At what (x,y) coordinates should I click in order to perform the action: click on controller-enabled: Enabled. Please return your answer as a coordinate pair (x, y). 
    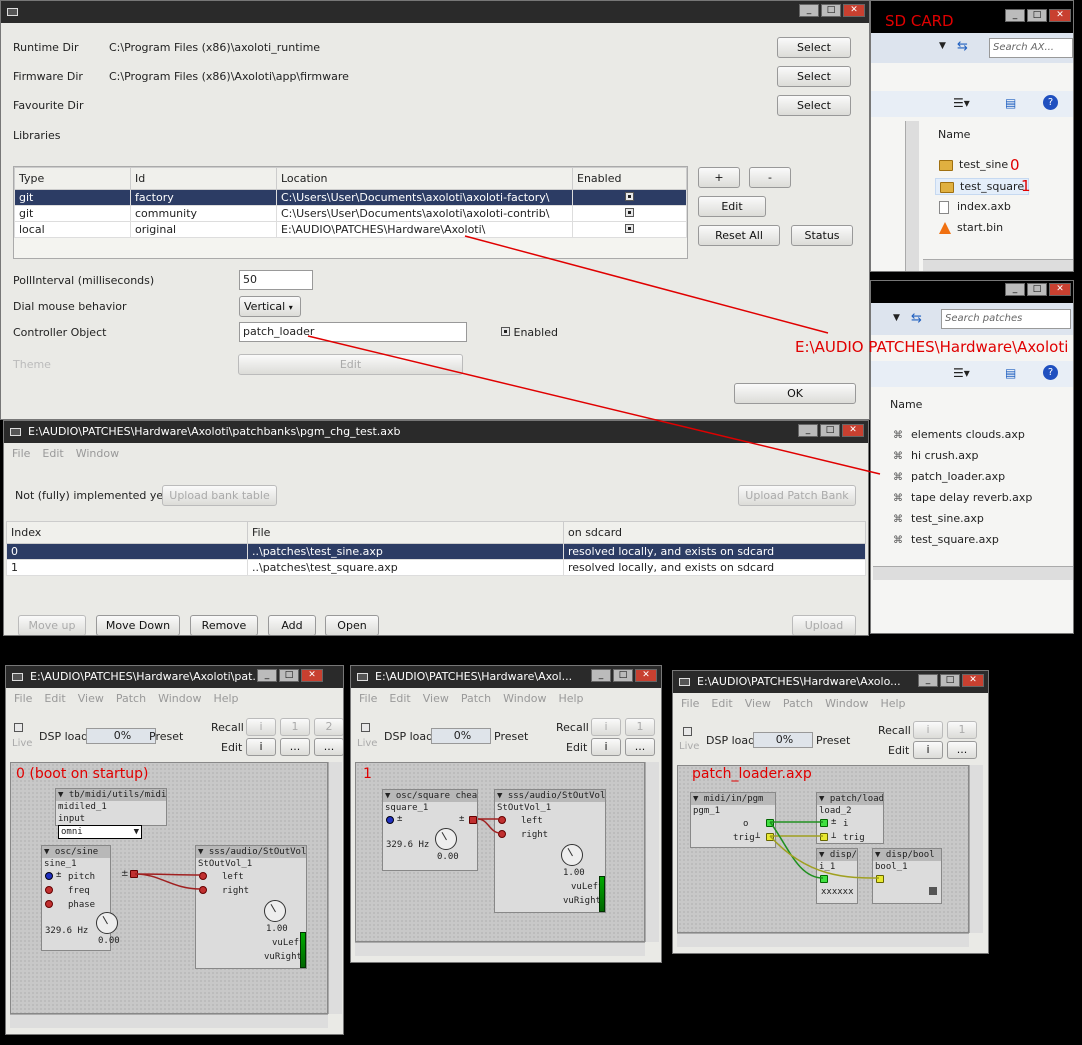
    Looking at the image, I should click on (529, 332).